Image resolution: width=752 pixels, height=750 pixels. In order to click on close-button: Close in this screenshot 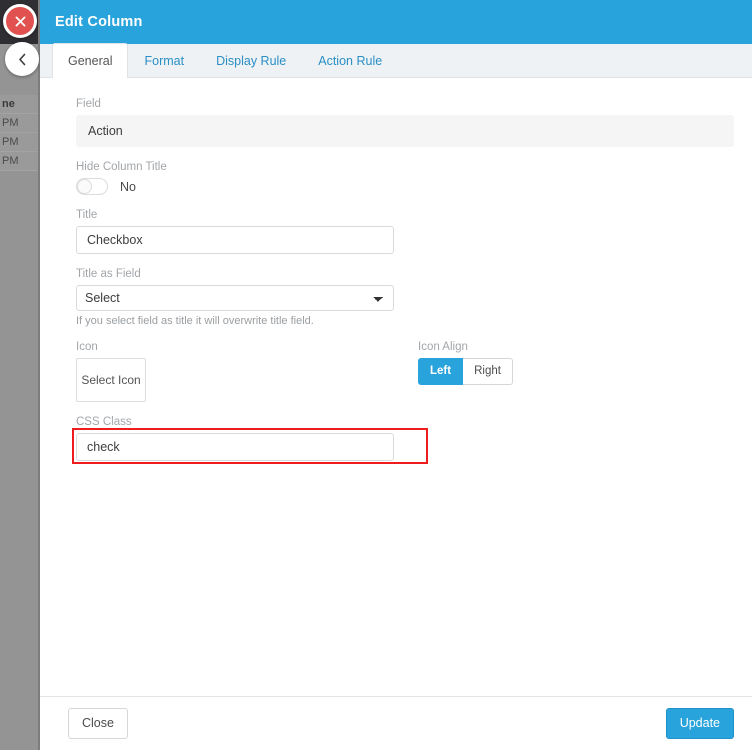, I will do `click(98, 723)`.